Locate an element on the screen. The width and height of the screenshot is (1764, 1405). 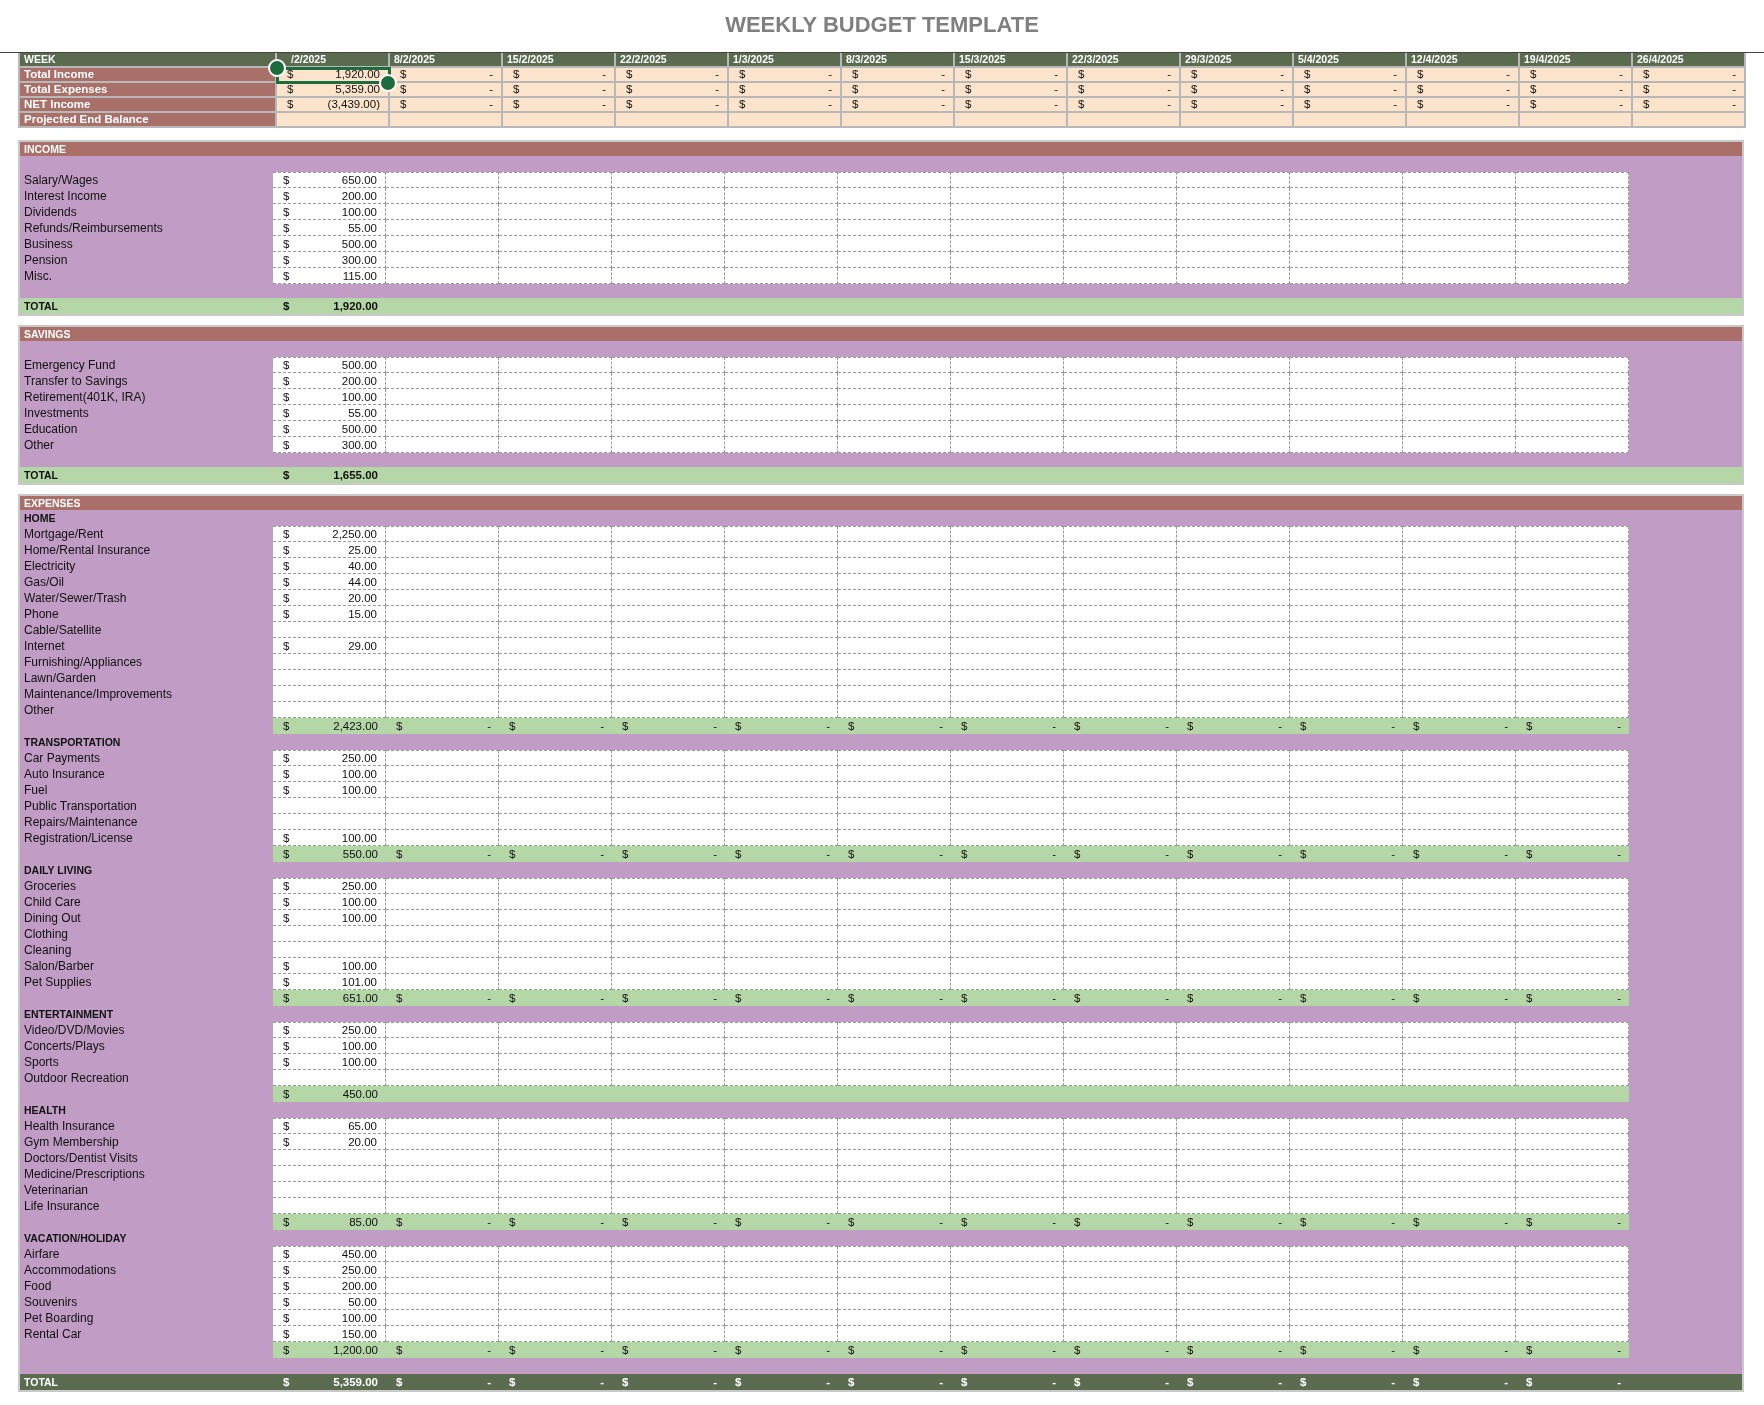
column-header: 22/3/2025 is located at coordinates (1124, 60).